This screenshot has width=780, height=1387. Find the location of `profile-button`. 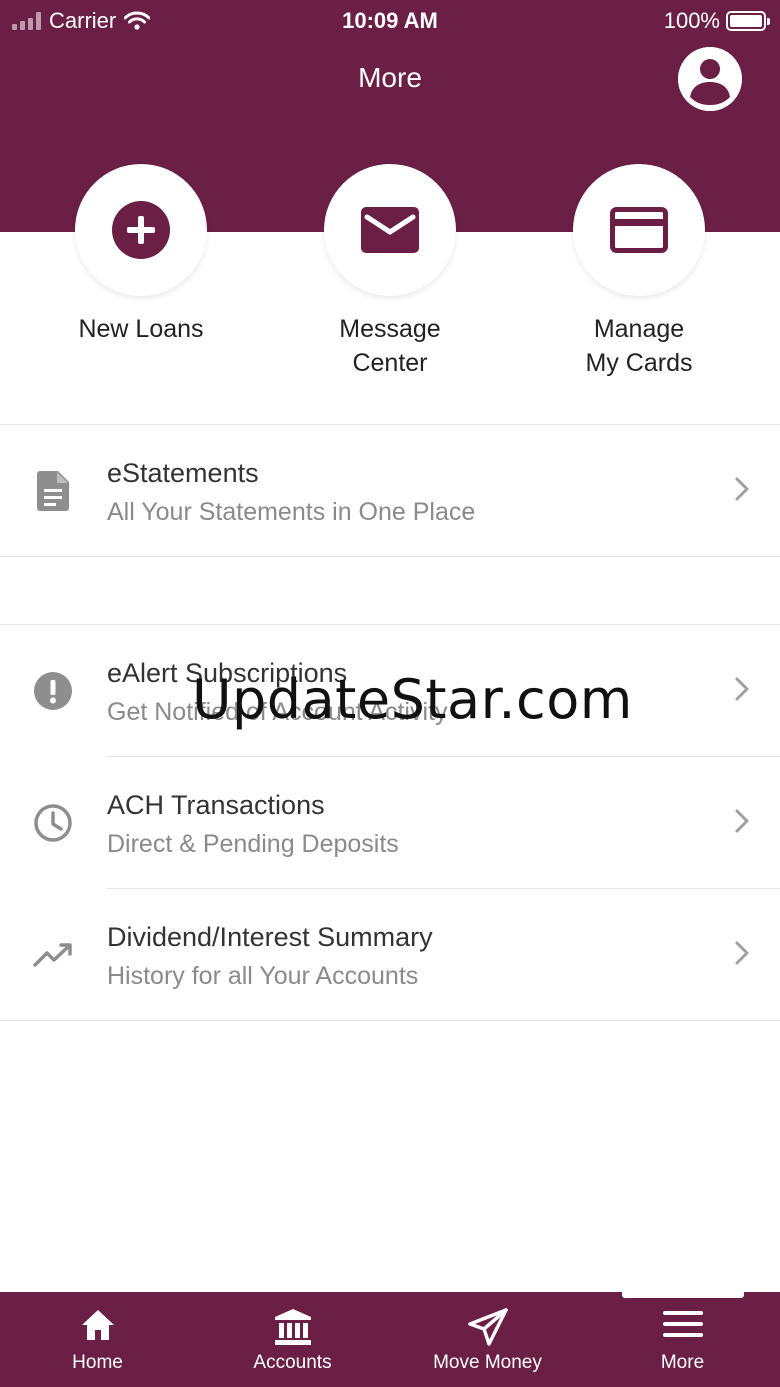

profile-button is located at coordinates (710, 79).